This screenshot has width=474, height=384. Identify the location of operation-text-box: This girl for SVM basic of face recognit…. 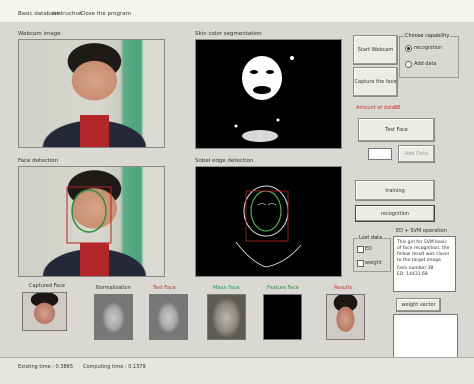
(424, 264).